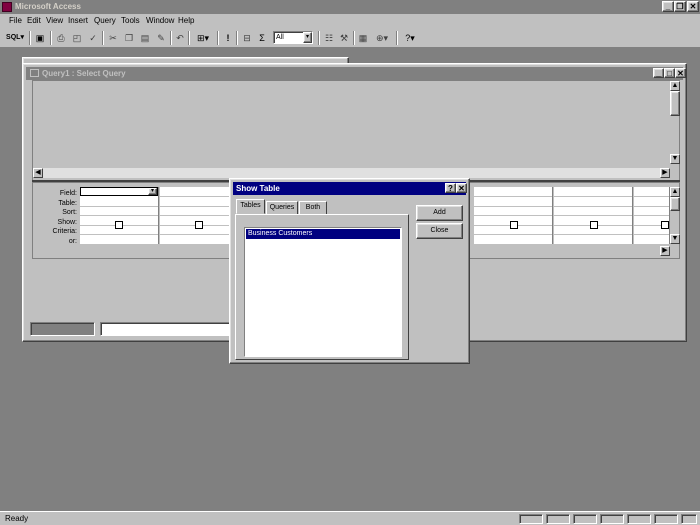 This screenshot has height=525, width=700. I want to click on spelling-button: ✓, so click(93, 38).